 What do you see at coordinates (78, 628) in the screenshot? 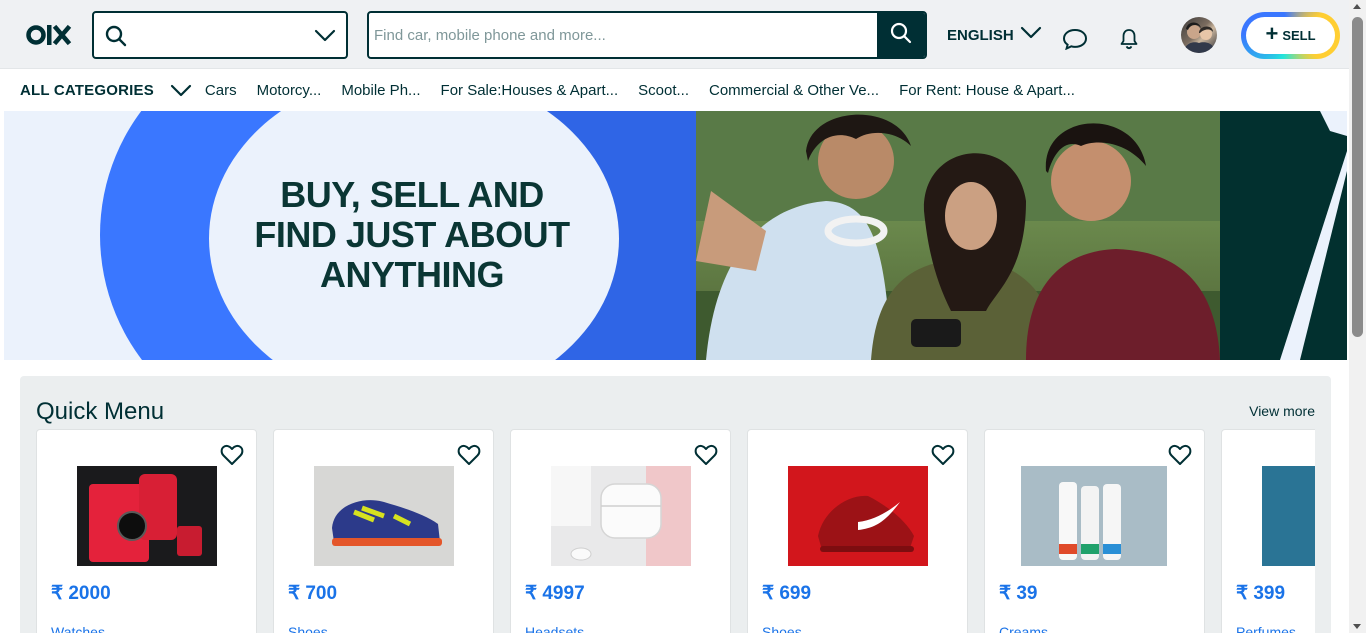
I see `product-category: Watches` at bounding box center [78, 628].